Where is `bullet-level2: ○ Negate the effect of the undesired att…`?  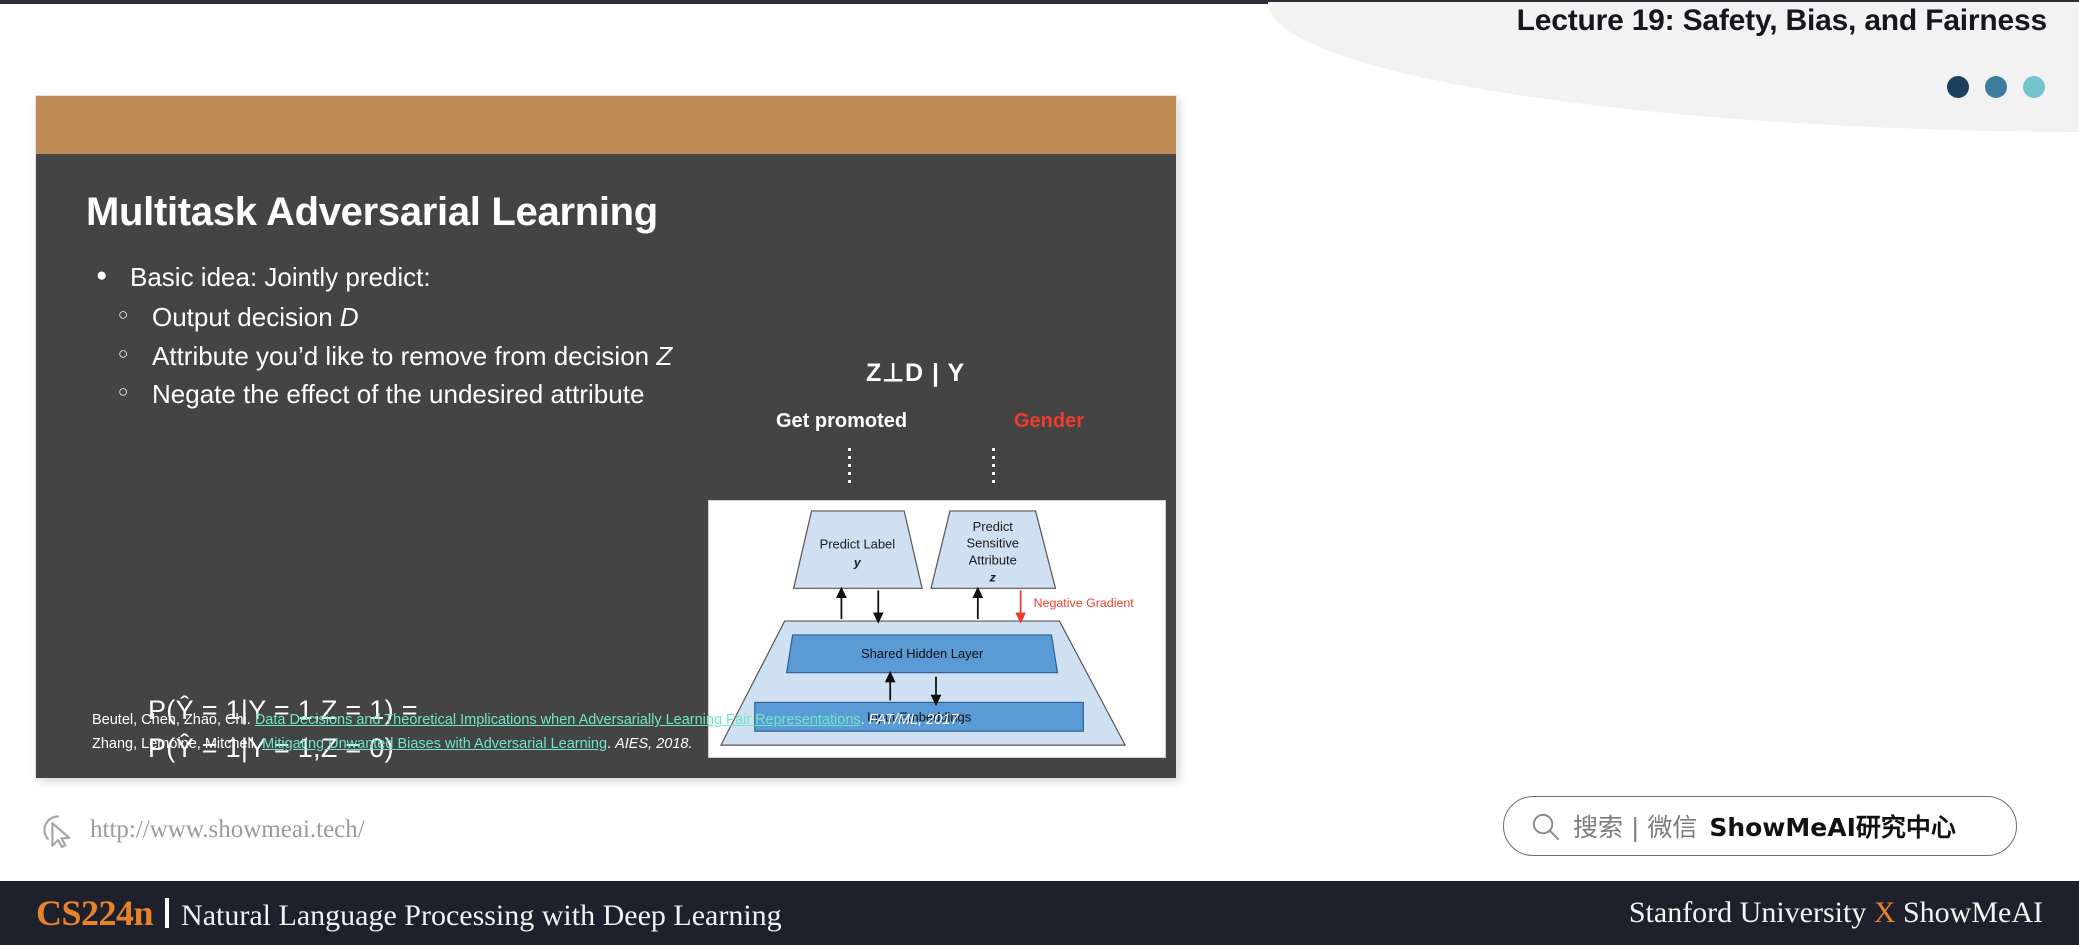 bullet-level2: ○ Negate the effect of the undesired att… is located at coordinates (396, 394).